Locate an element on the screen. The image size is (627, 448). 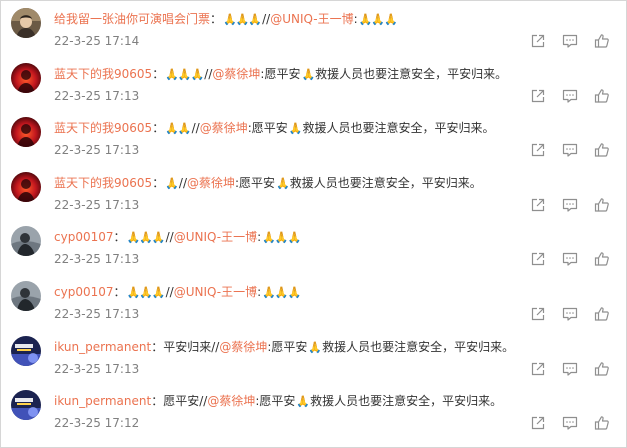
username-link: 给我留一张油你可演唱会门票 is located at coordinates (132, 19).